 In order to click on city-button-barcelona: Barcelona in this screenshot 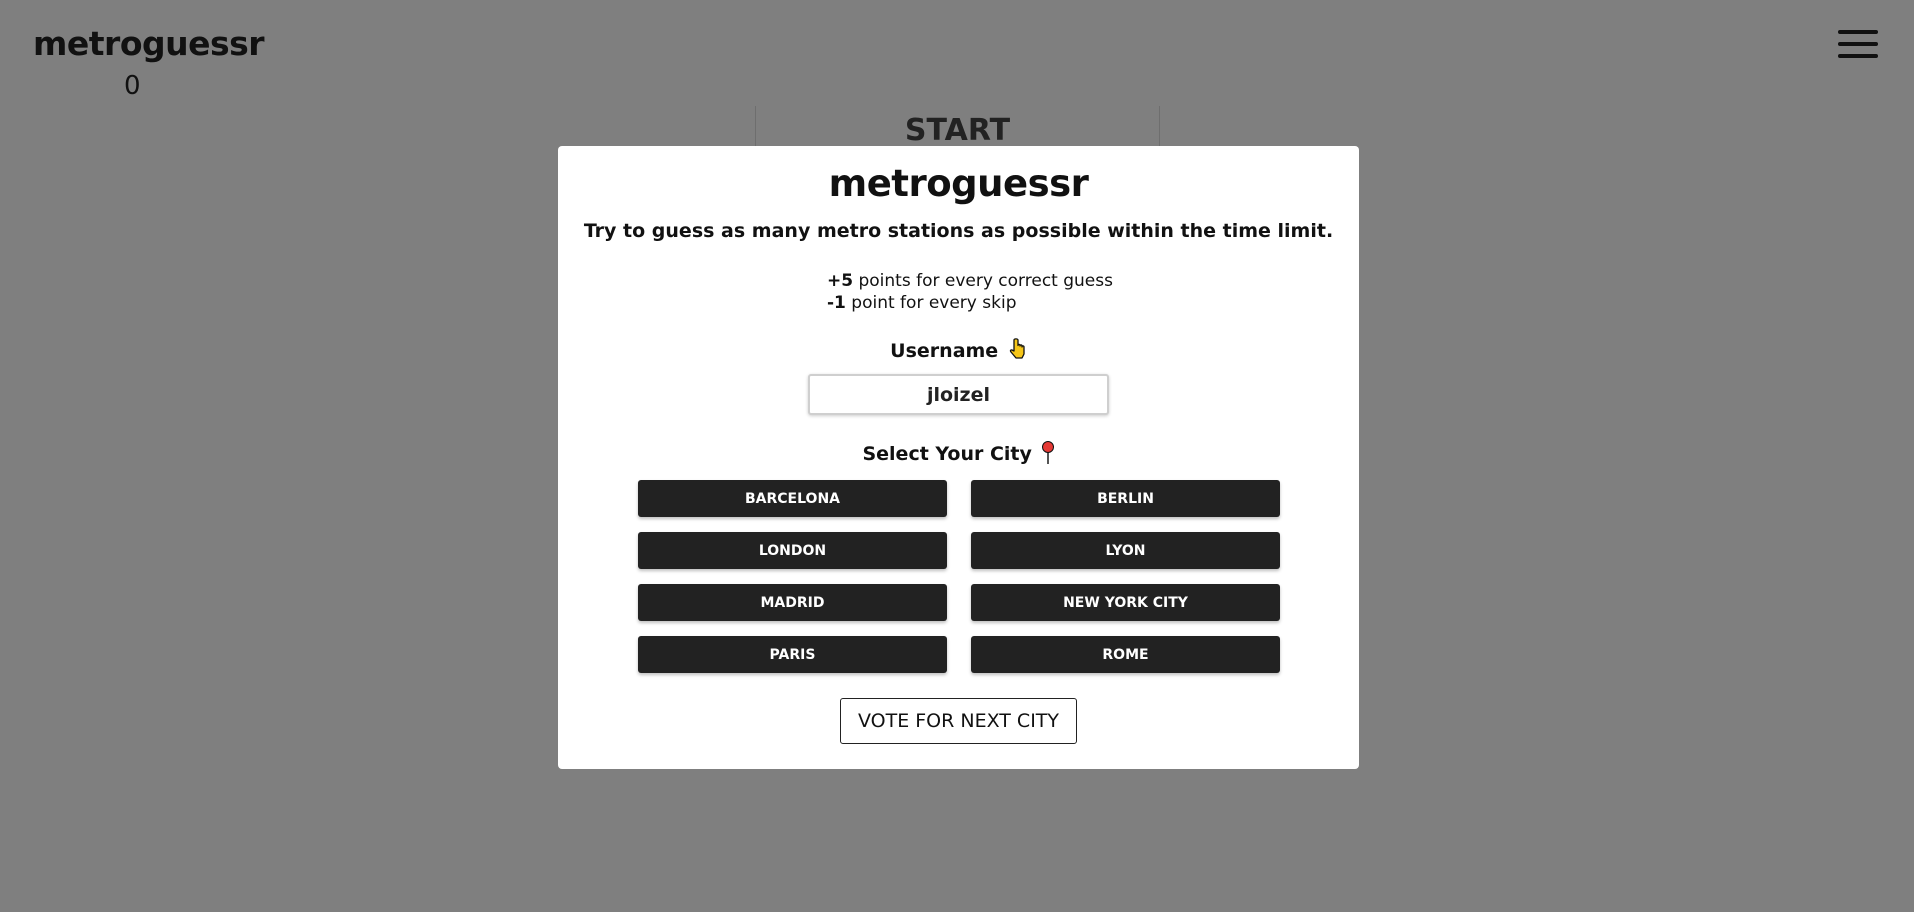, I will do `click(792, 498)`.